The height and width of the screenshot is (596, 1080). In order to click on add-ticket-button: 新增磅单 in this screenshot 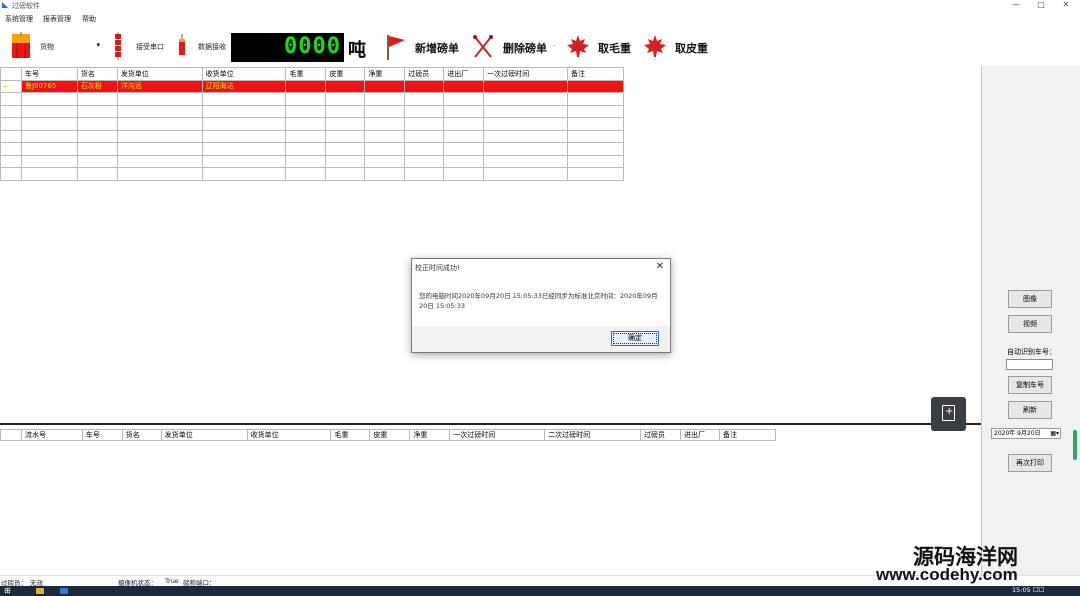, I will do `click(437, 48)`.